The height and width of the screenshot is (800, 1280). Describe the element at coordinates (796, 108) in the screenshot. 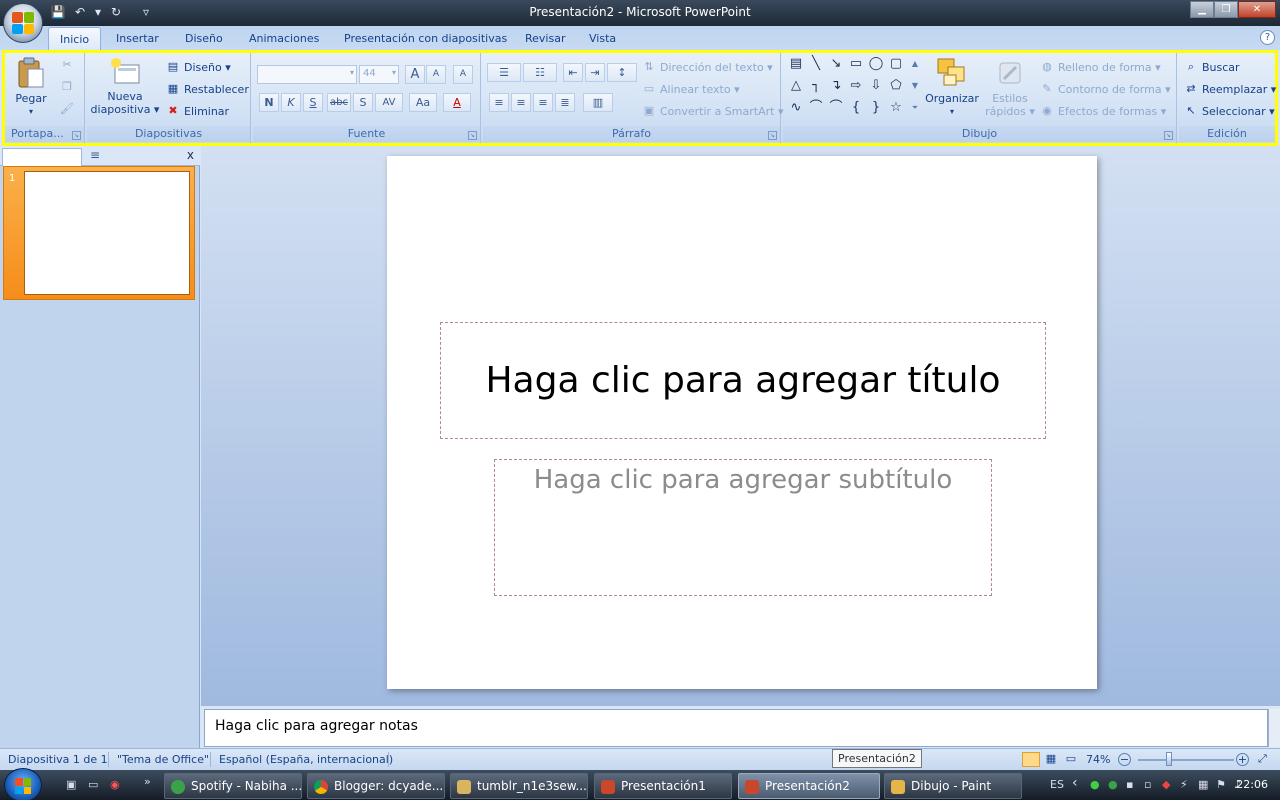

I see `scribble-shape-icon: ∿` at that location.